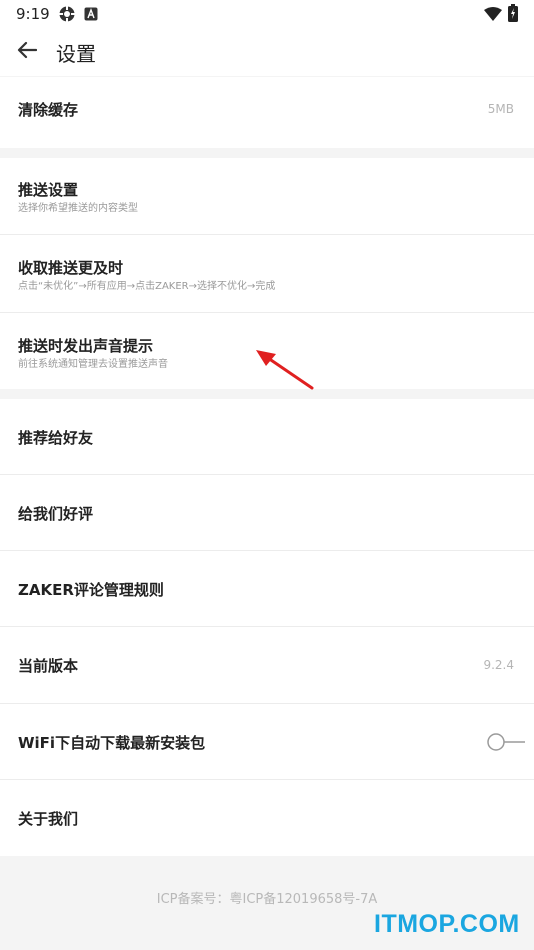 The width and height of the screenshot is (534, 950). I want to click on back-button, so click(27, 52).